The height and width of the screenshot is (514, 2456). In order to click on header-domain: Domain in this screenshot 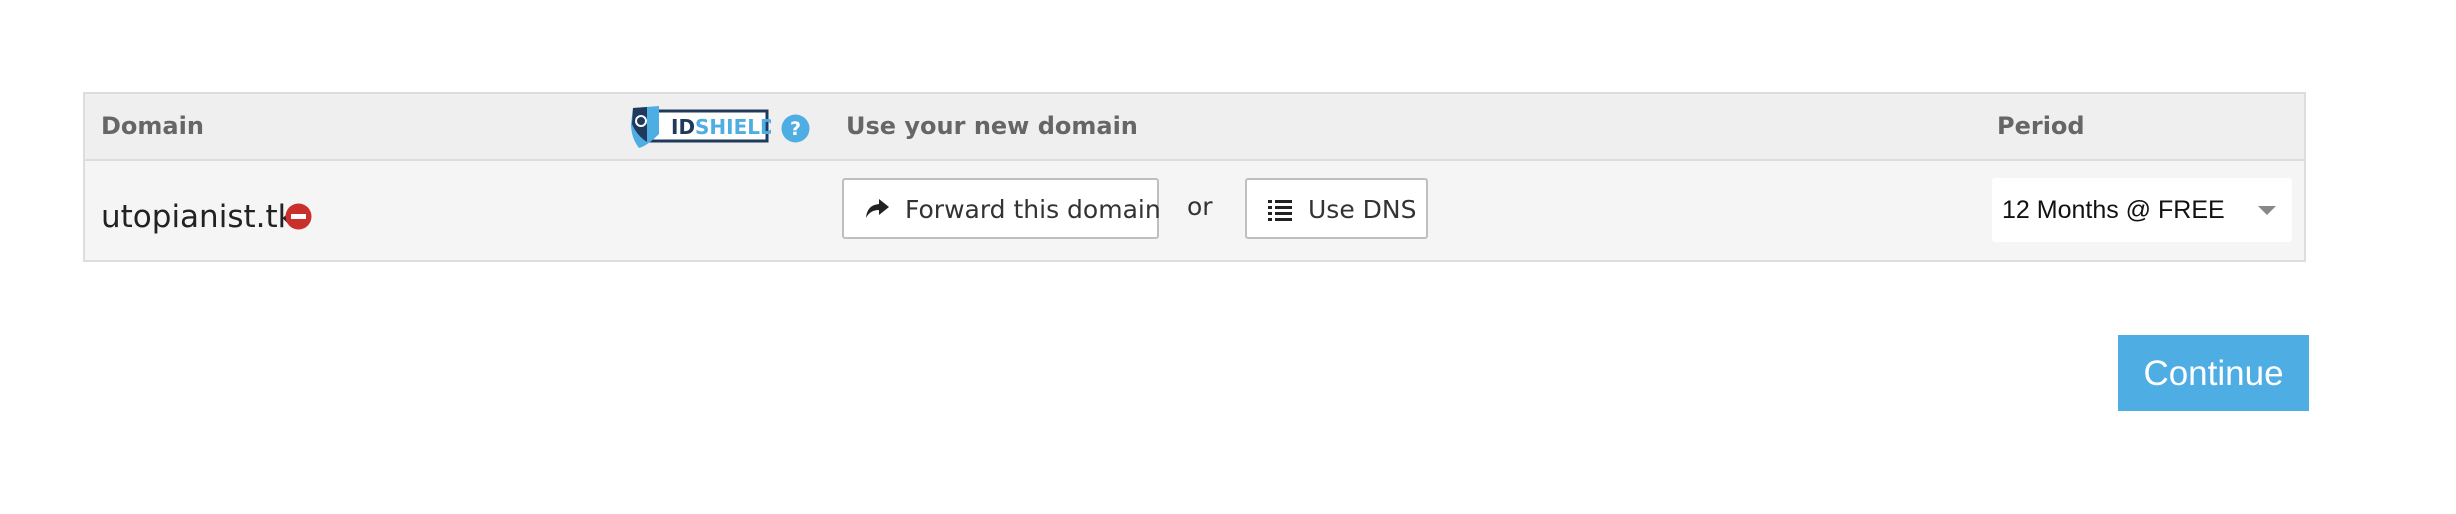, I will do `click(152, 126)`.